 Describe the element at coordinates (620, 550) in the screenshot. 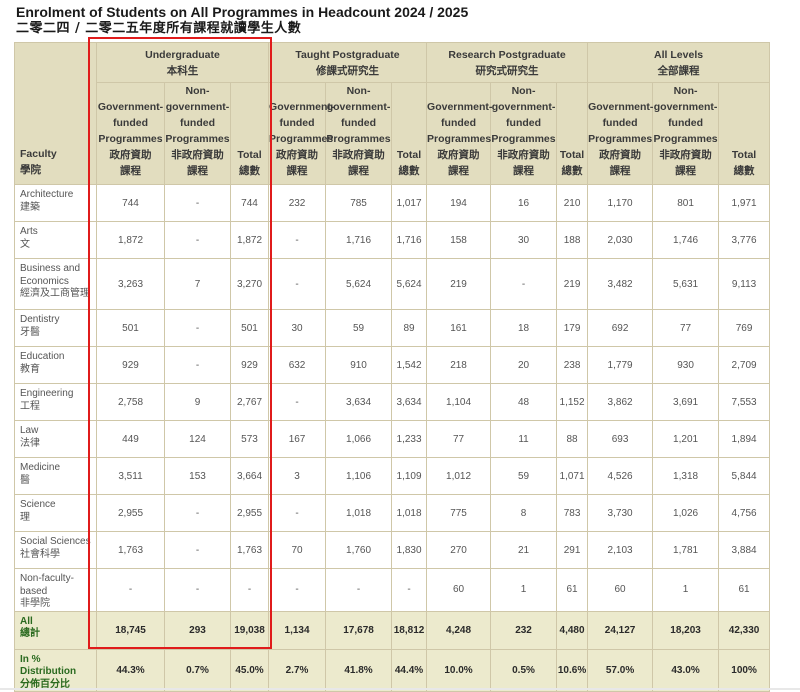

I see `value-cell: 2,103` at that location.